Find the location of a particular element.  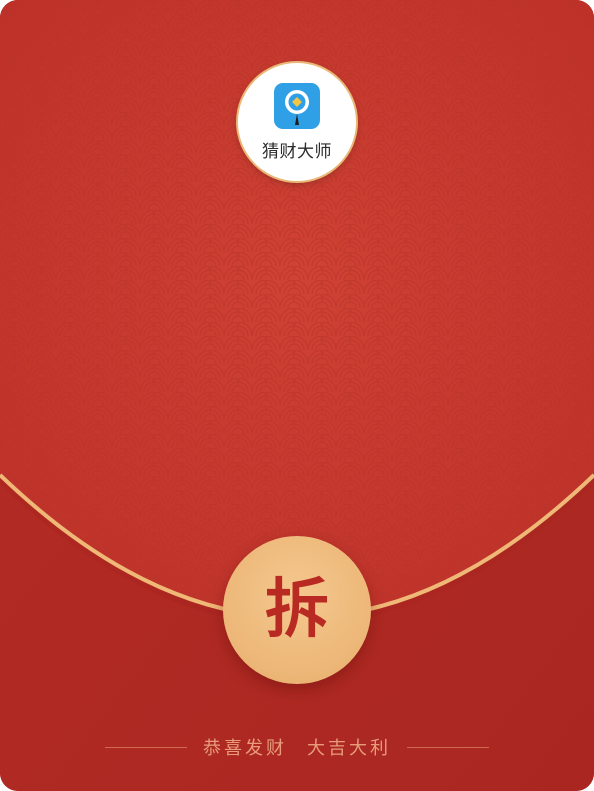

blessing-footer: 恭喜发财 大吉大利 is located at coordinates (297, 747).